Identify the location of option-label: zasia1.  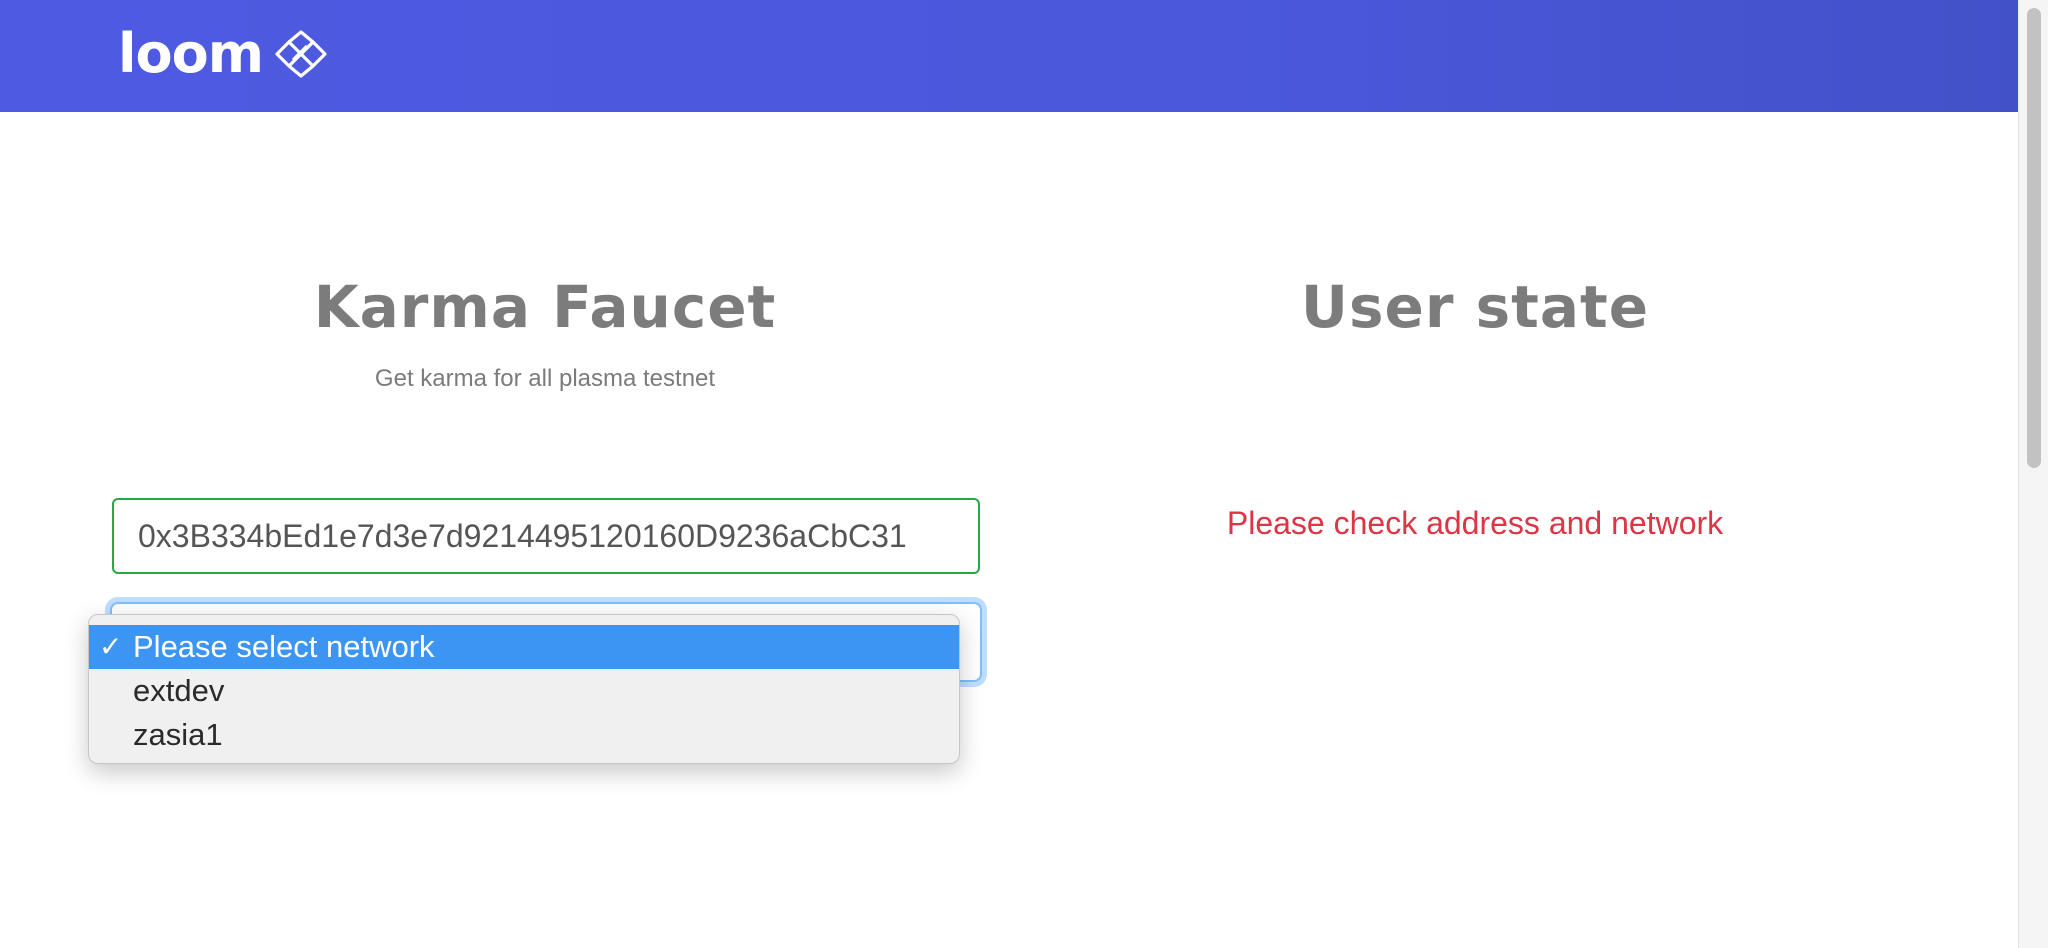
(178, 734).